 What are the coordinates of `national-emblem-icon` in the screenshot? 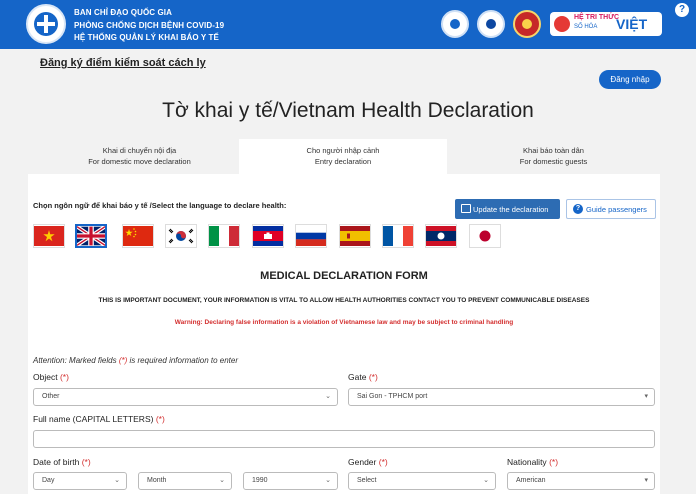 It's located at (527, 24).